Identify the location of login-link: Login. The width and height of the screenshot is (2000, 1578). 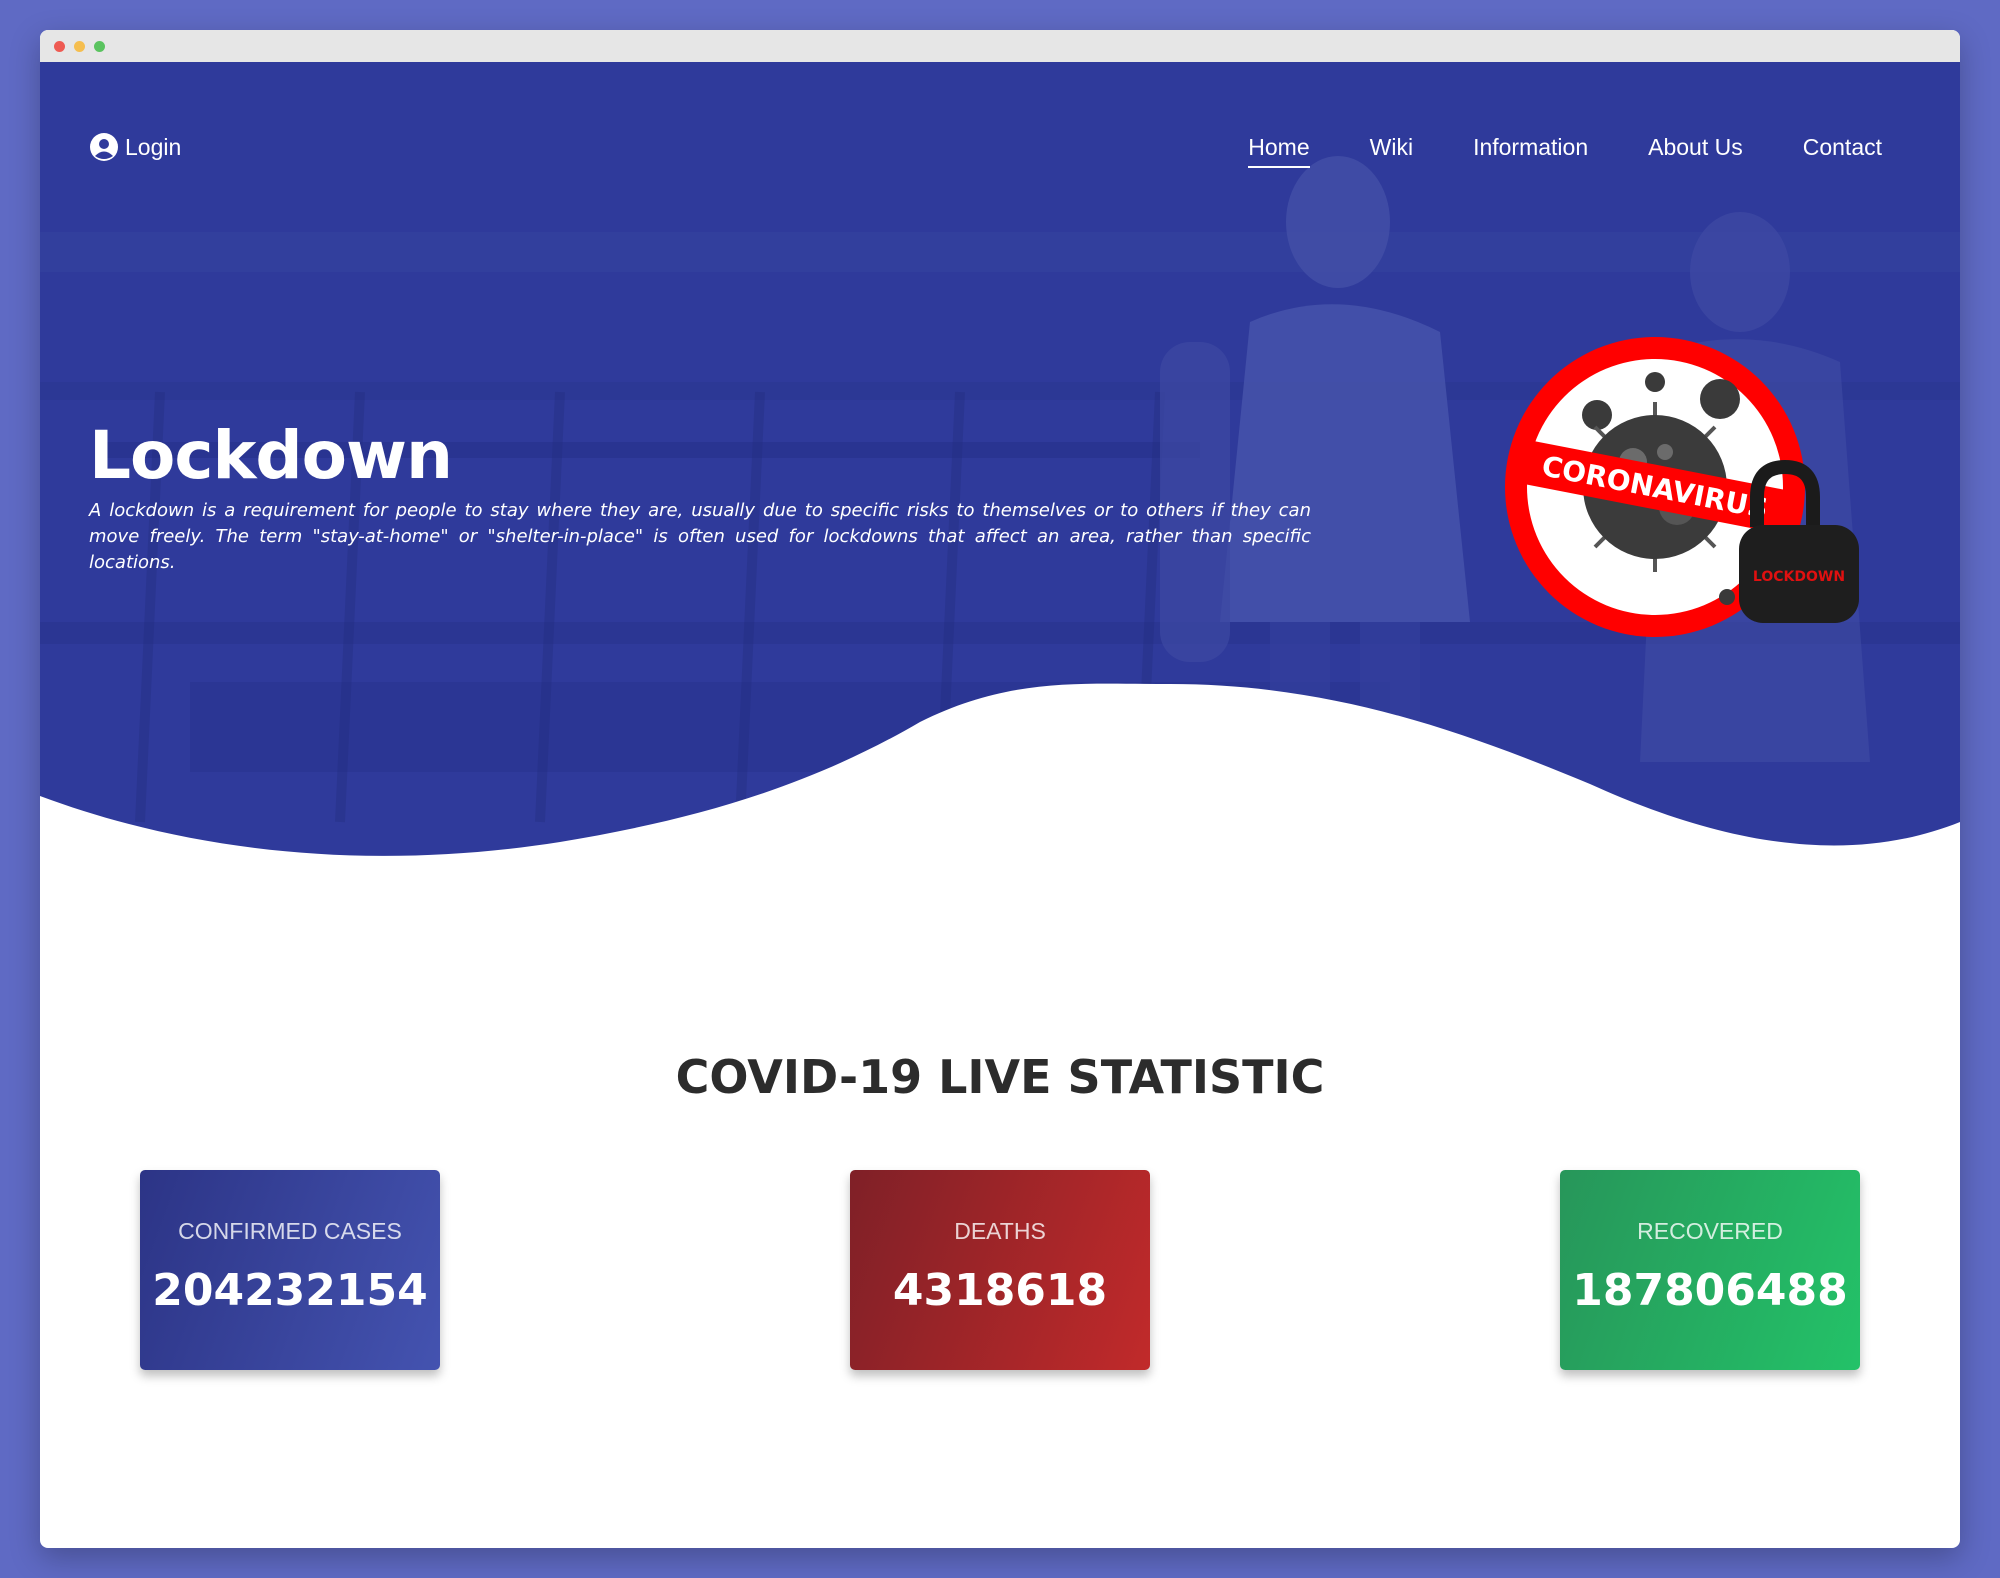
(135, 147).